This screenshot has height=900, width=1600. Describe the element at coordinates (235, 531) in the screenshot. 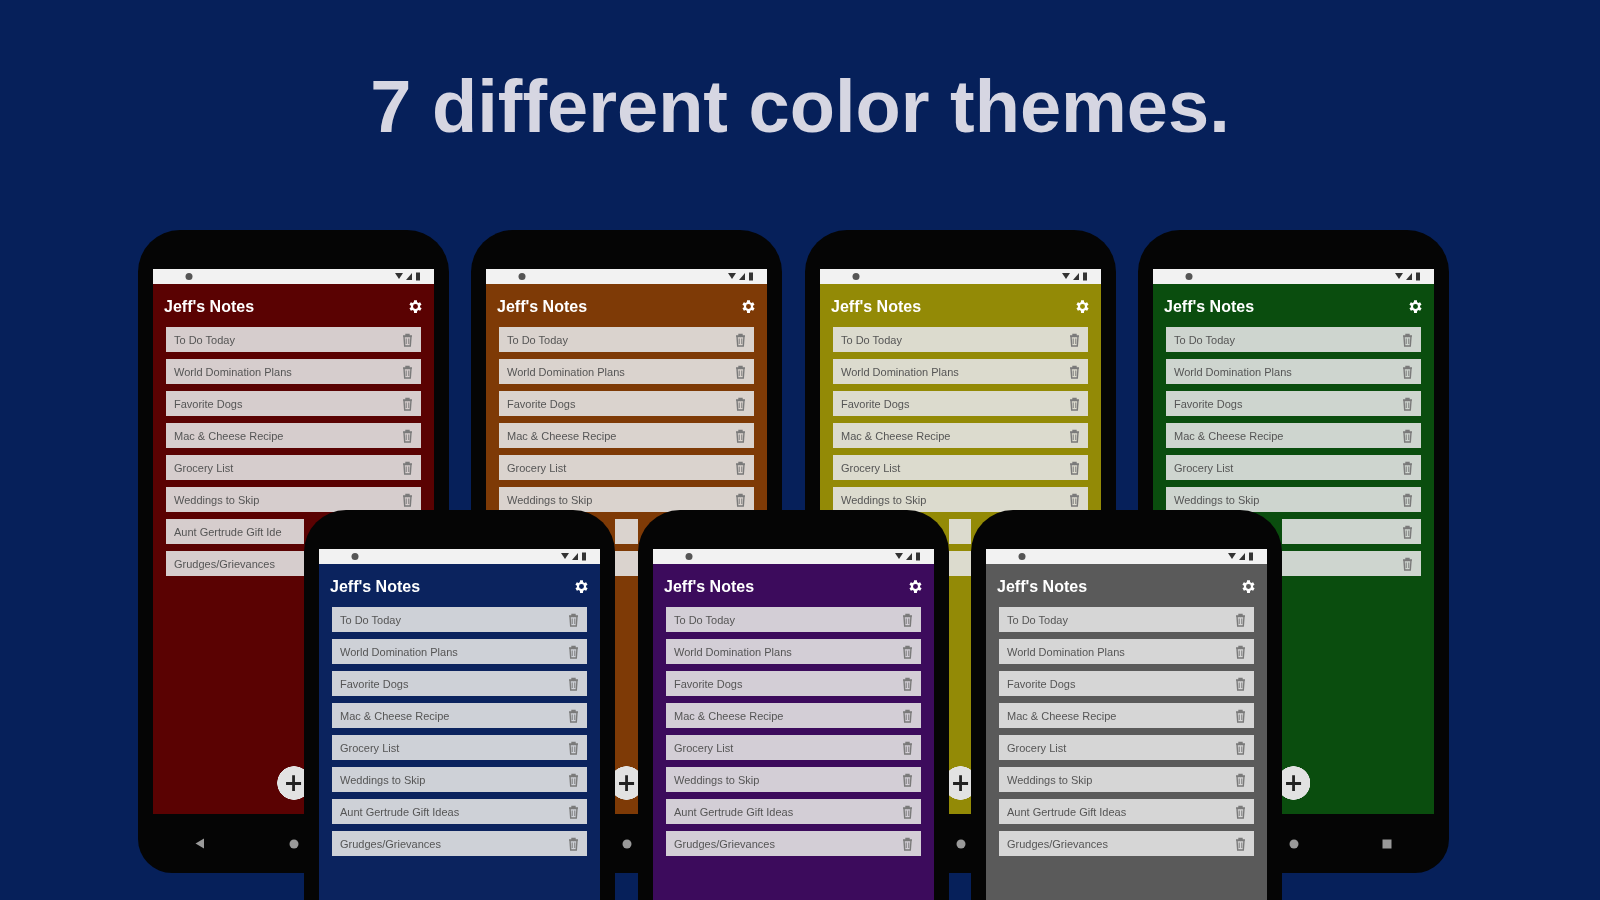

I see `note-item: Aunt Gertrude Gift Ide` at that location.